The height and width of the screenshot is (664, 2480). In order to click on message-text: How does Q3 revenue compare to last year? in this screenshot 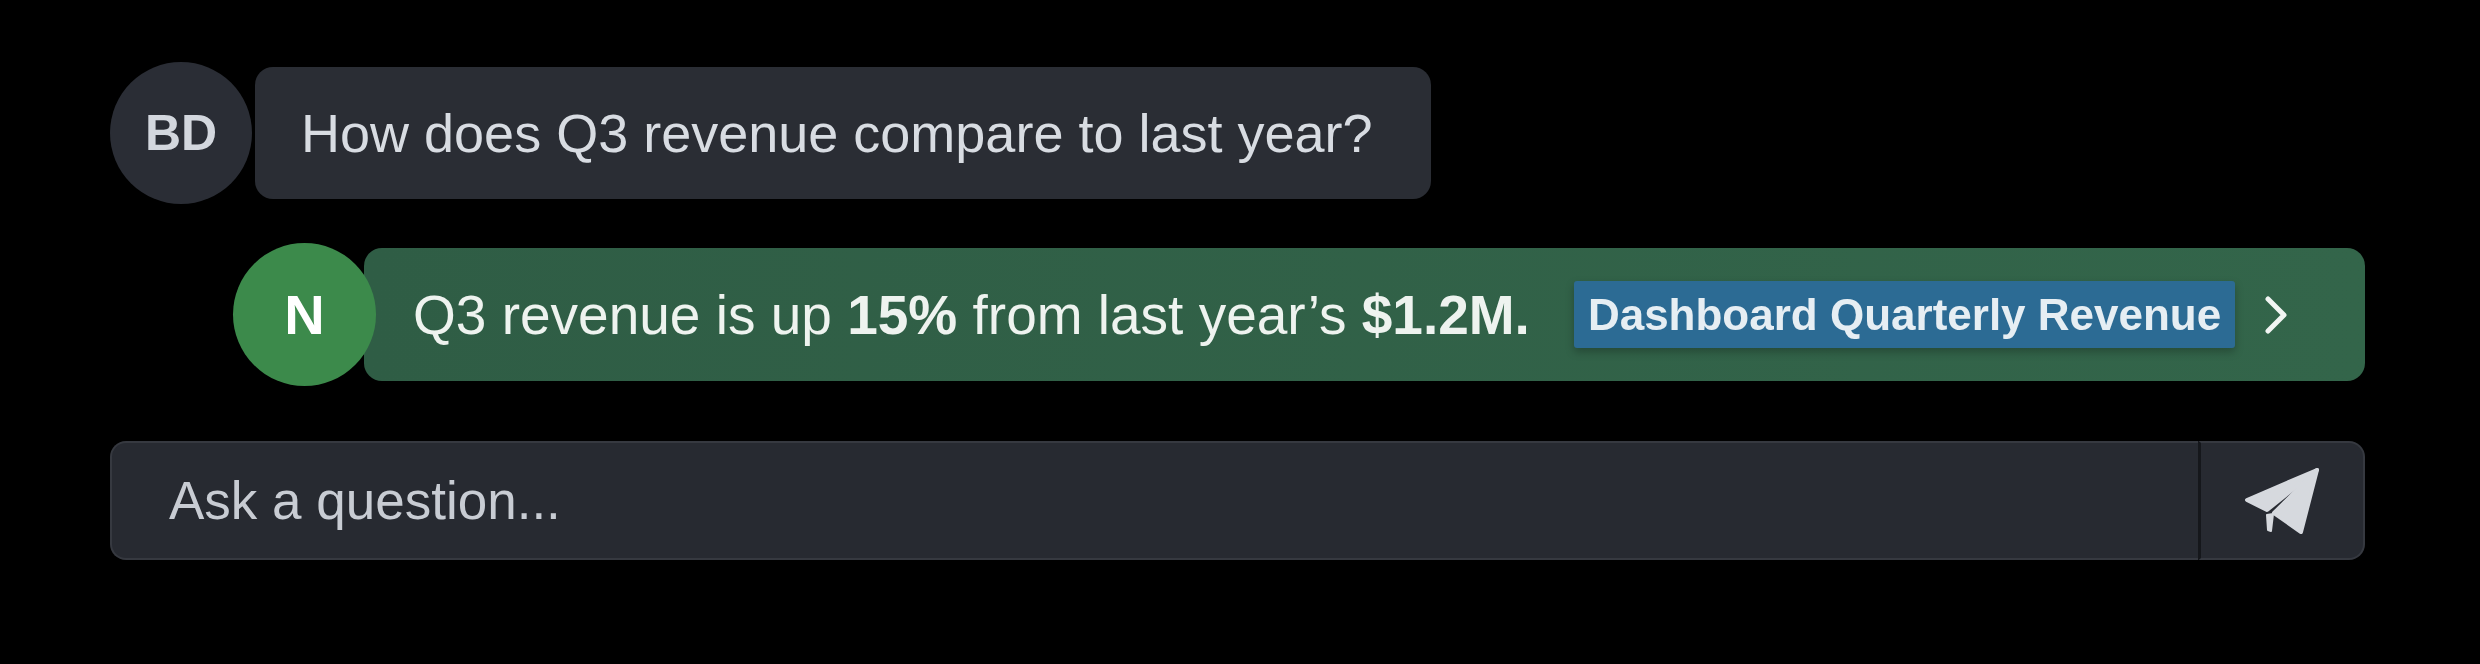, I will do `click(837, 133)`.